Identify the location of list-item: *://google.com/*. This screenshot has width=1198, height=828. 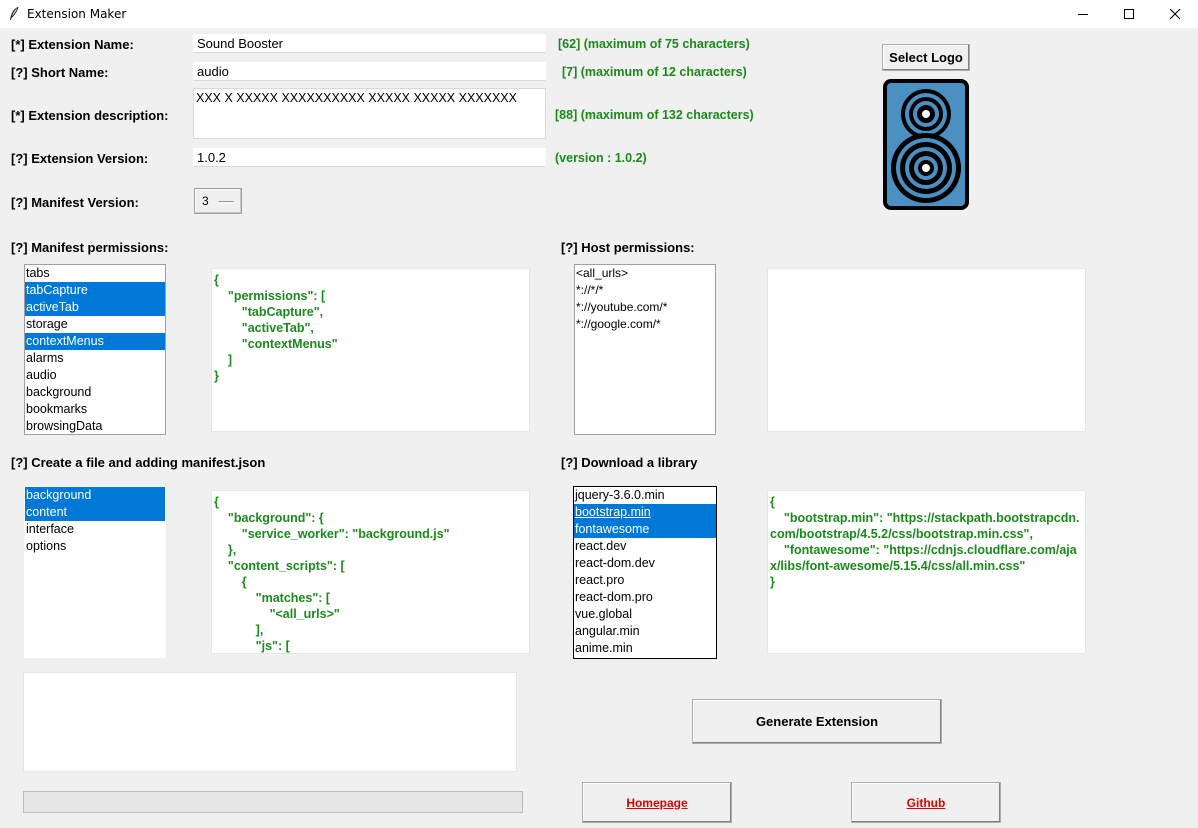
(645, 324).